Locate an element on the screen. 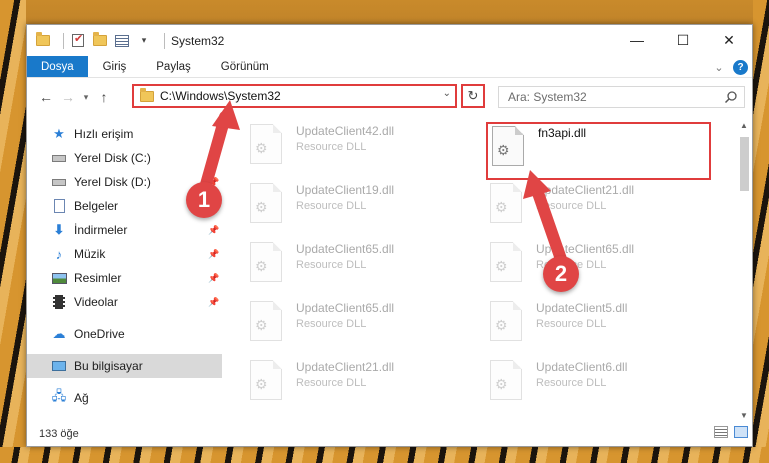 This screenshot has width=769, height=463. sidebar-item-pictures: Resimler 📌 is located at coordinates (124, 278).